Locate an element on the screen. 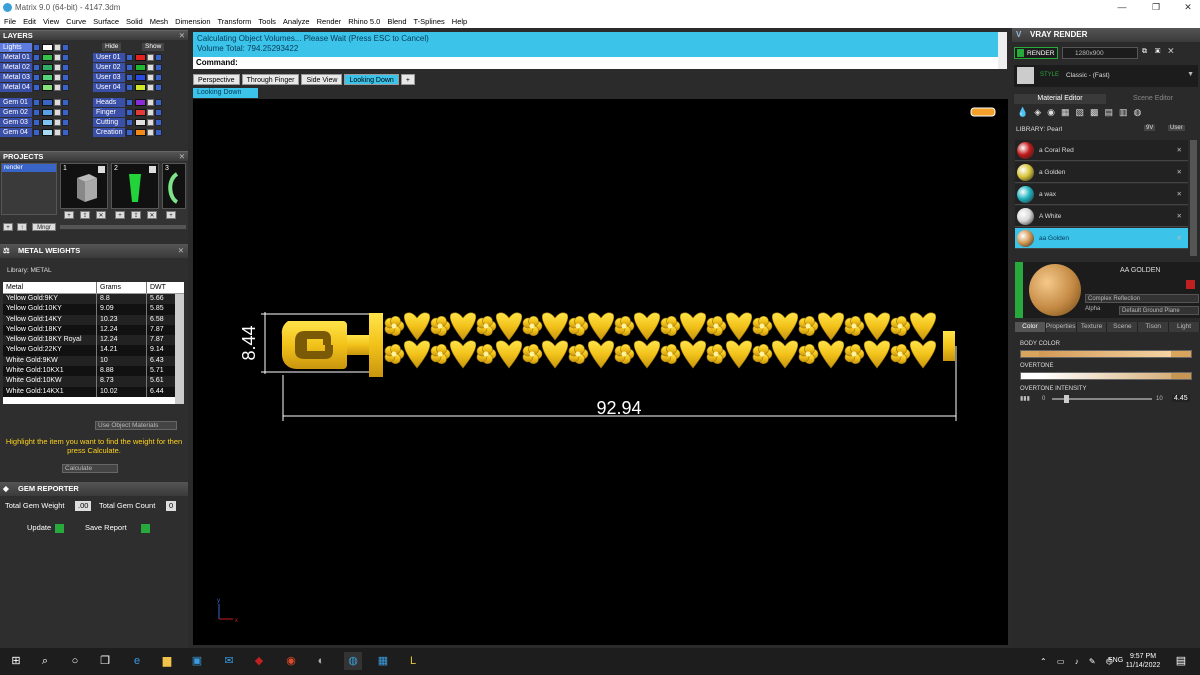 Image resolution: width=1200 pixels, height=675 pixels. tab-texture: Texture is located at coordinates (1092, 327).